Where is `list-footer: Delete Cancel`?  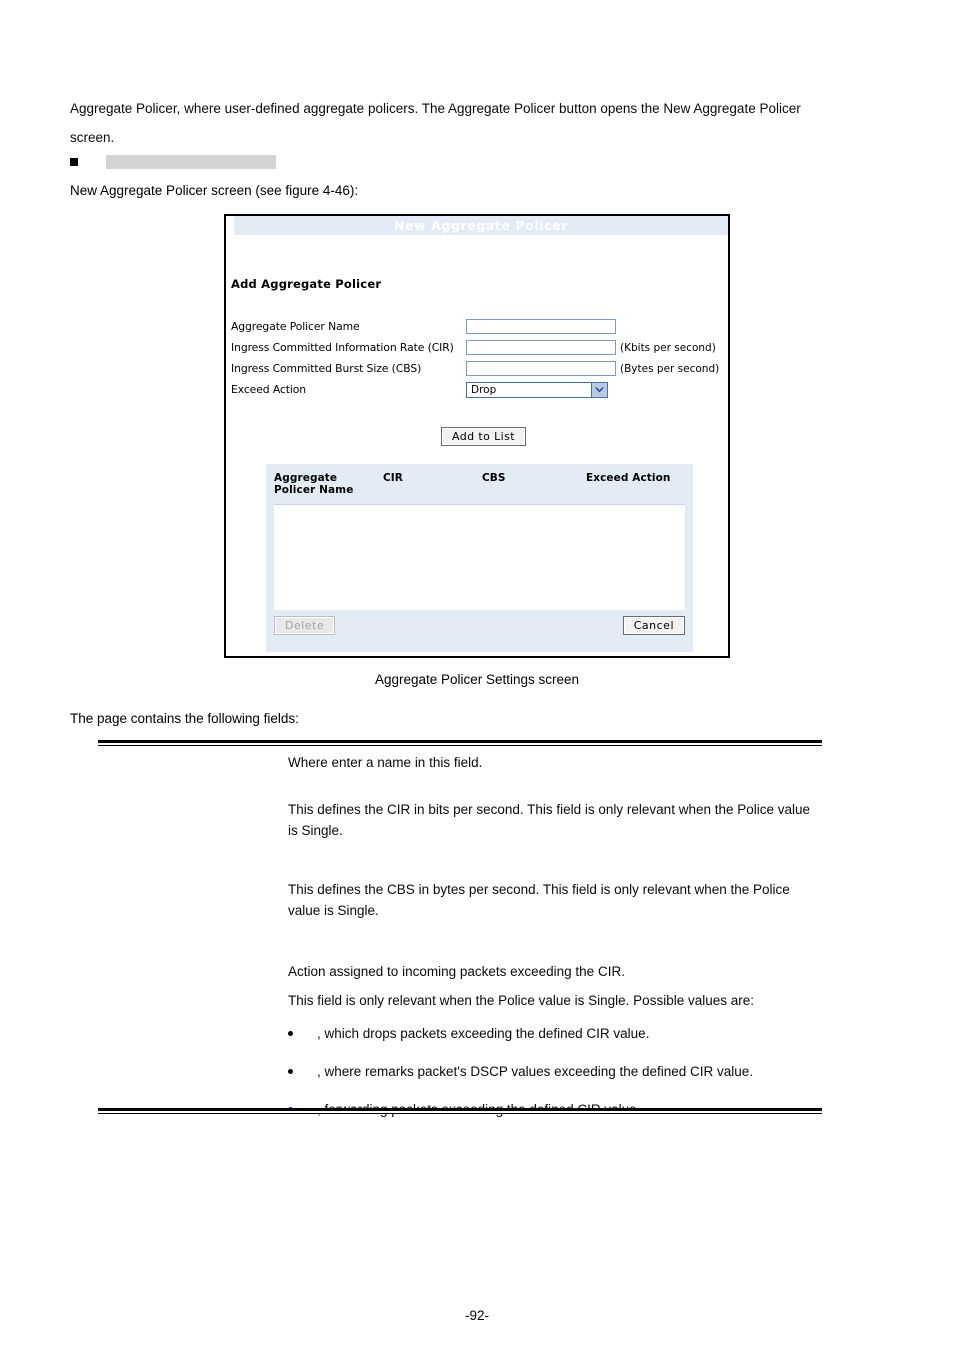 list-footer: Delete Cancel is located at coordinates (479, 625).